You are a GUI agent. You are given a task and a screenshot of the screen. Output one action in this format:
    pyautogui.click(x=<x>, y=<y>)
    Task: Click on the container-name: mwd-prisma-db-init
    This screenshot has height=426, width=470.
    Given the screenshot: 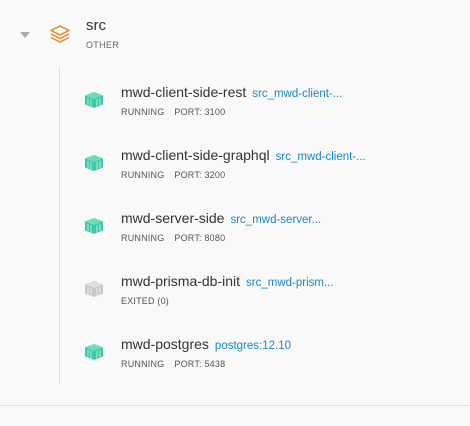 What is the action you would take?
    pyautogui.click(x=181, y=281)
    